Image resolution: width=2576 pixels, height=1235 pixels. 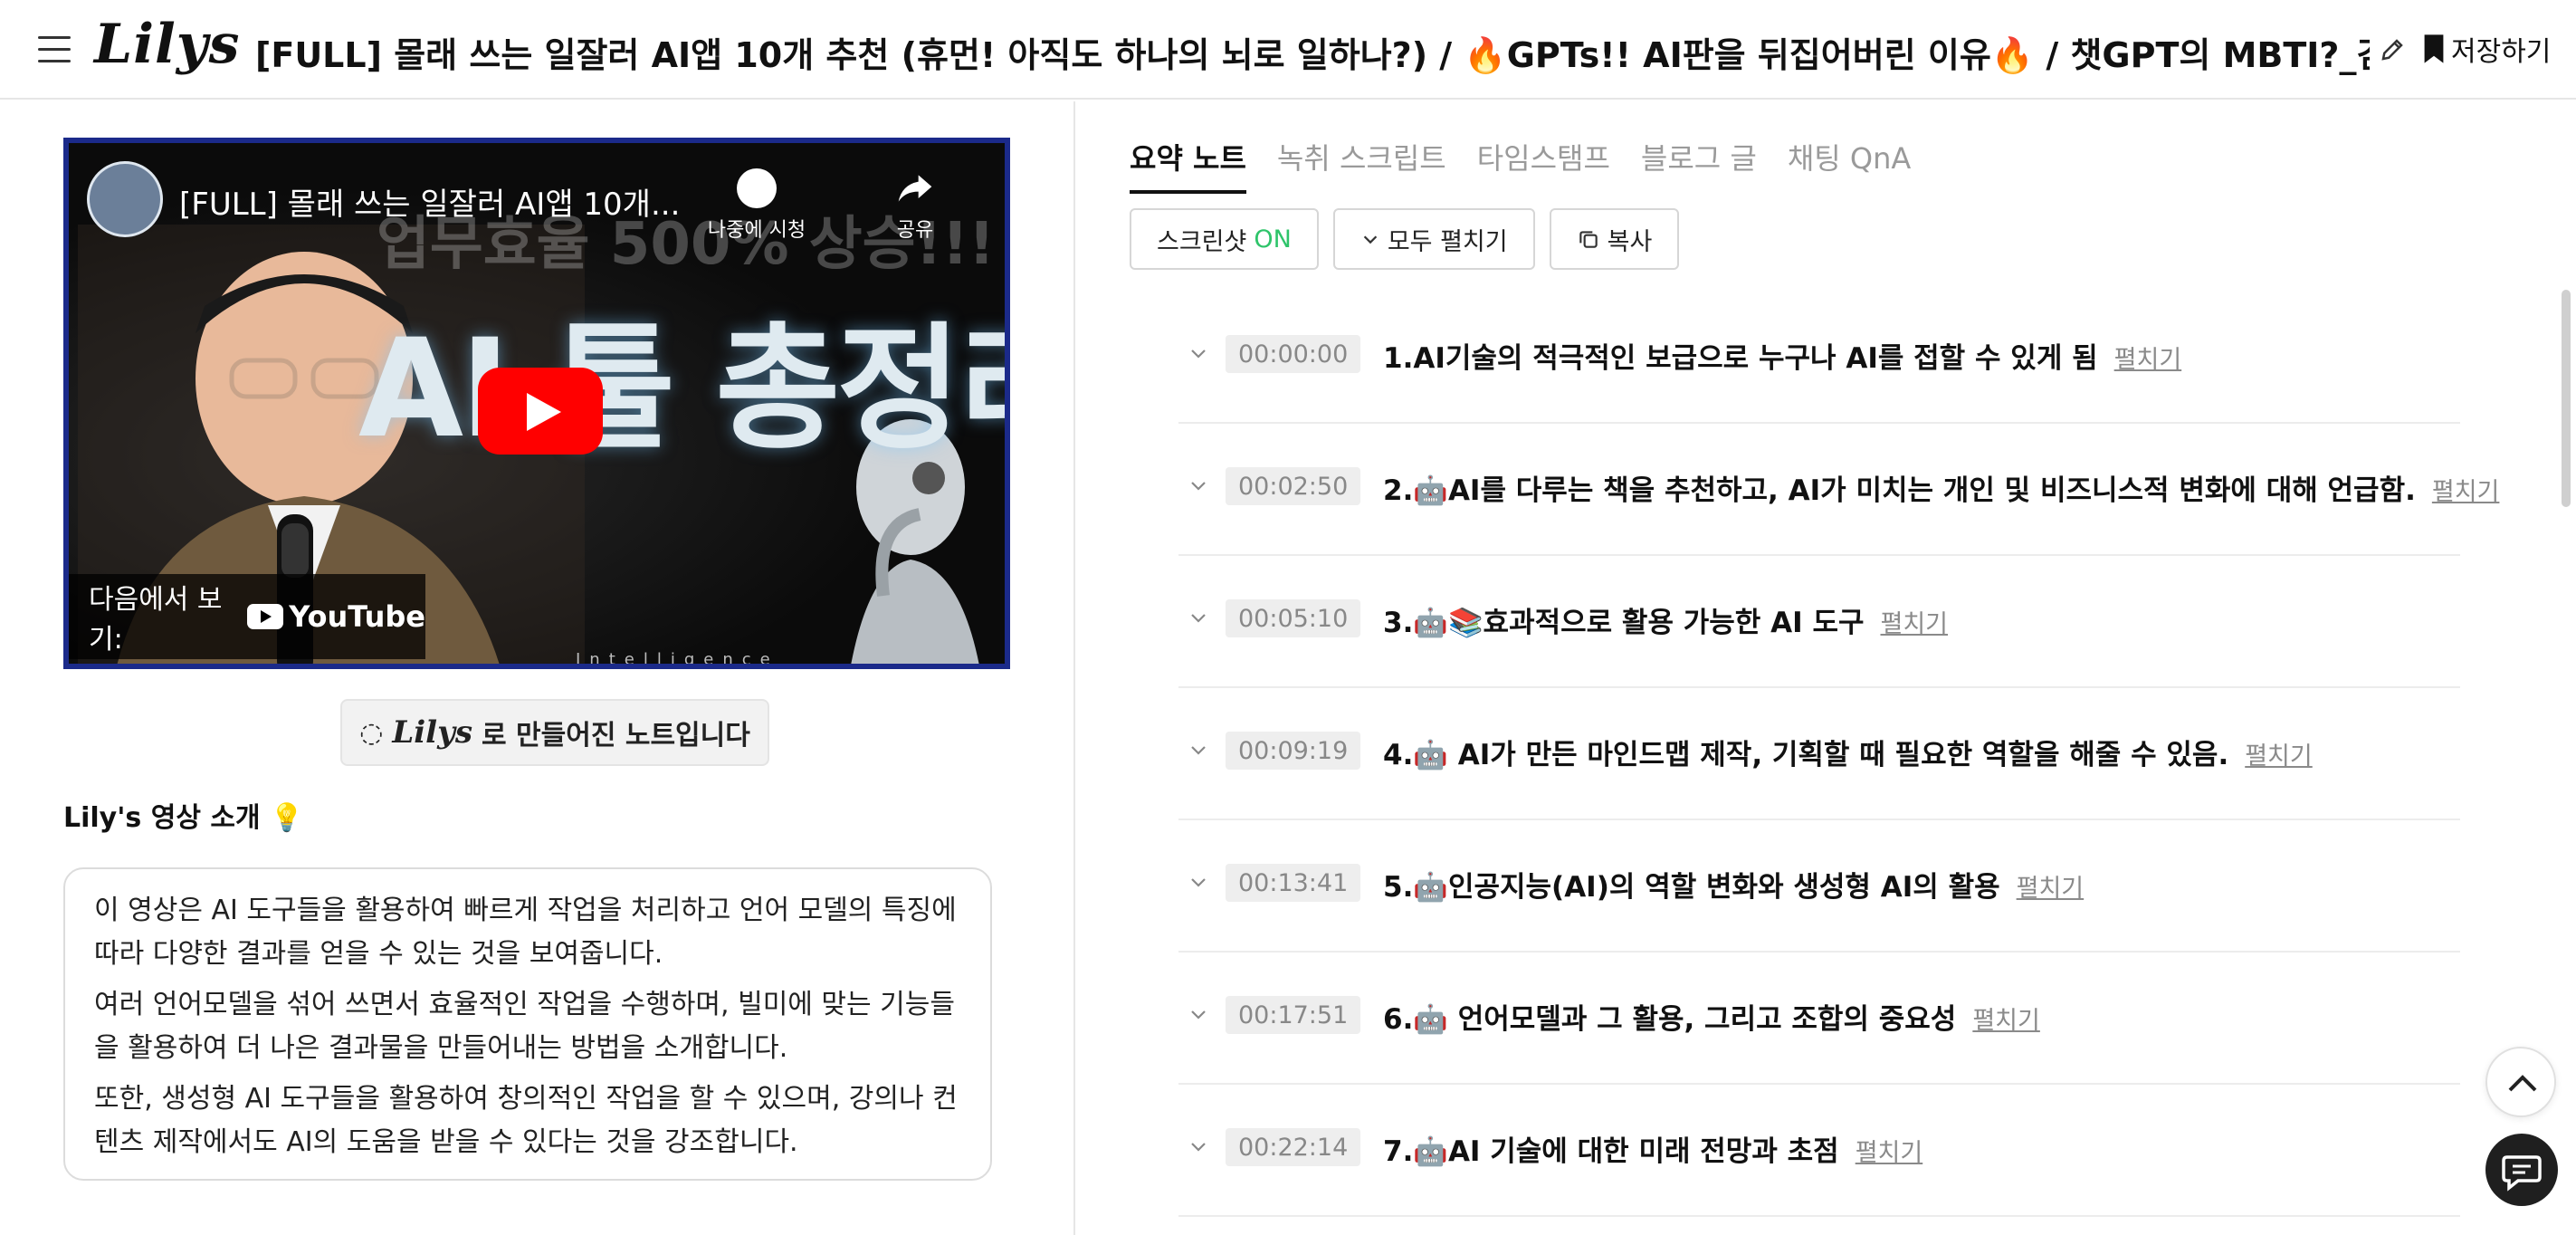 What do you see at coordinates (265, 616) in the screenshot?
I see `youtube-play-icon` at bounding box center [265, 616].